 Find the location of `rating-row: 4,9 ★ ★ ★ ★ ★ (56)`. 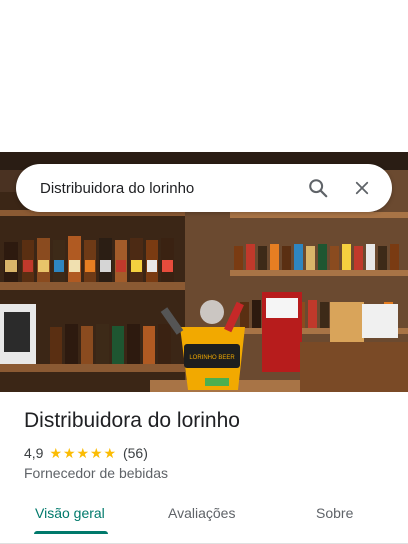

rating-row: 4,9 ★ ★ ★ ★ ★ (56) is located at coordinates (86, 453).